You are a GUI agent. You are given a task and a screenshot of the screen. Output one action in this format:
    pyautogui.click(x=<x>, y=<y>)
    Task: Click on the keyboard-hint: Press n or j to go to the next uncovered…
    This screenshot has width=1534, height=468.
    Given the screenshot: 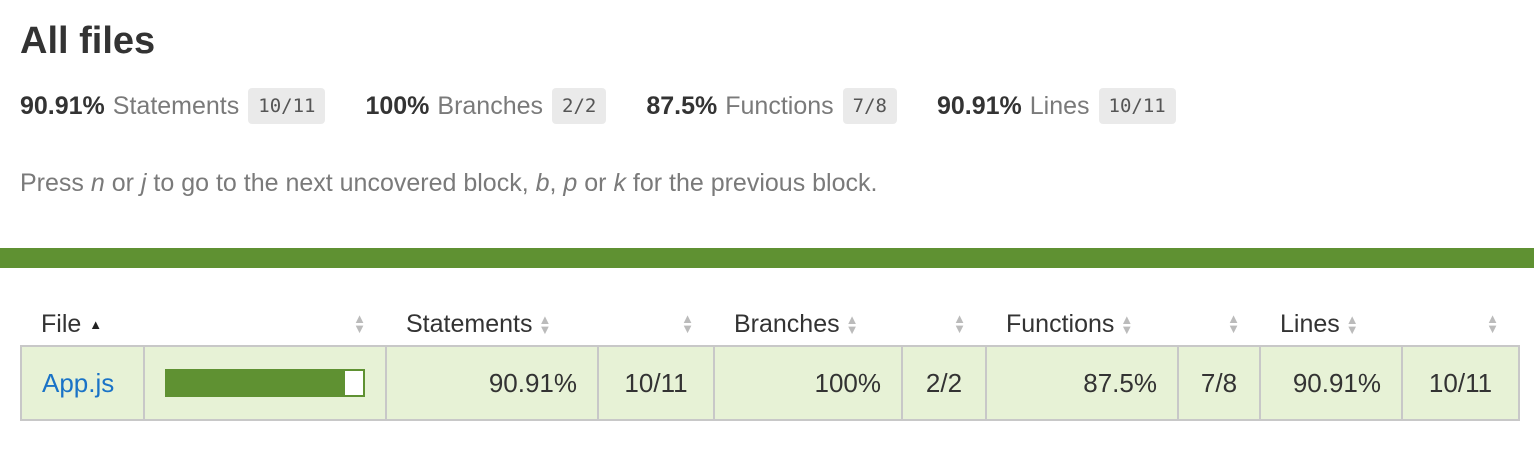 What is the action you would take?
    pyautogui.click(x=449, y=183)
    